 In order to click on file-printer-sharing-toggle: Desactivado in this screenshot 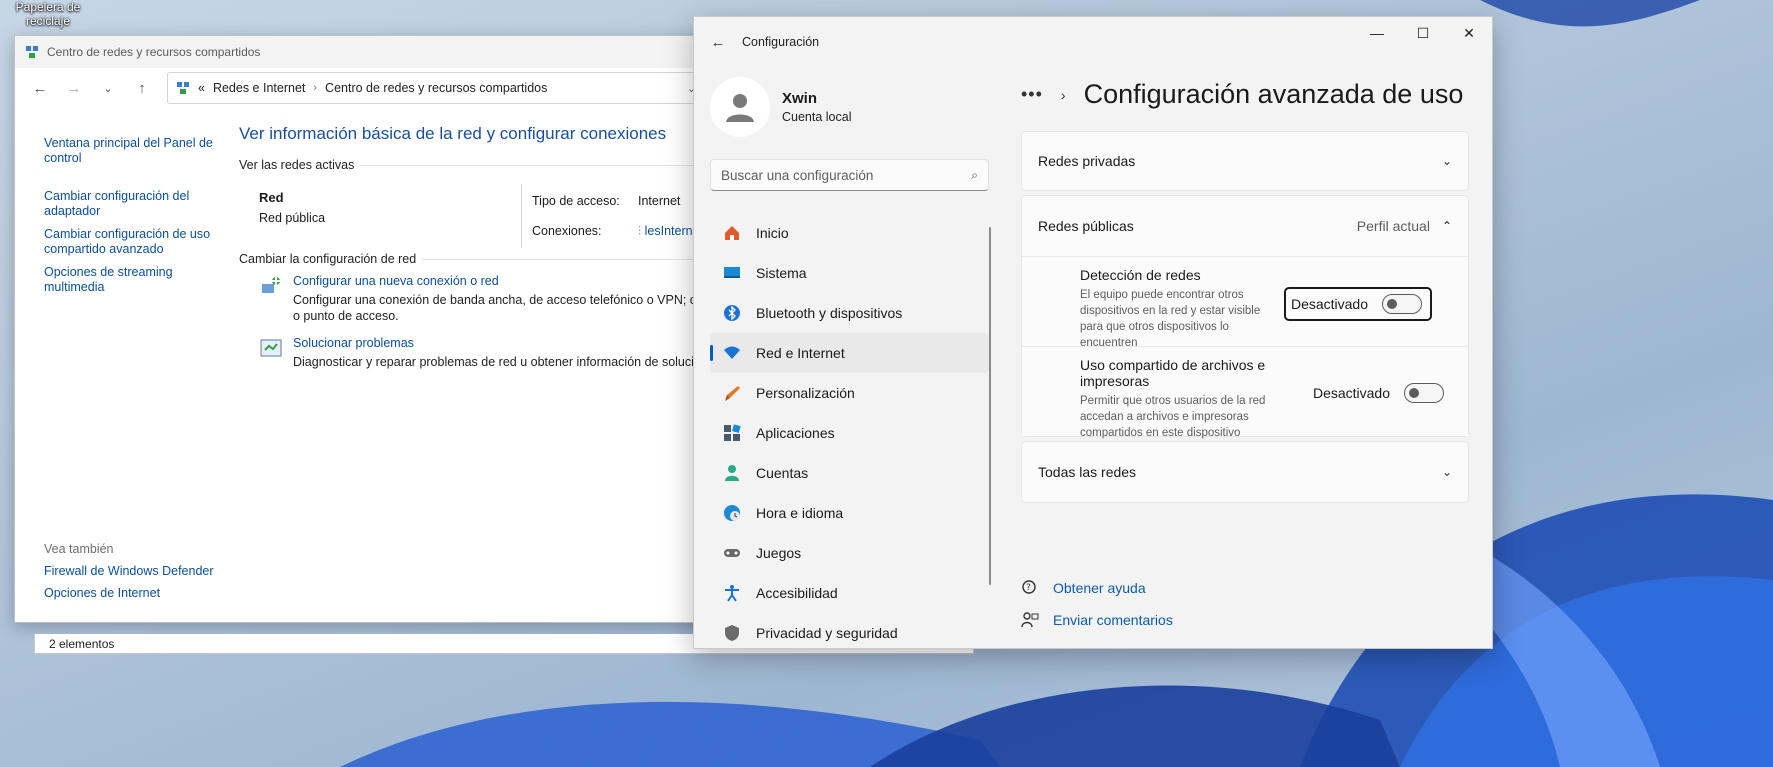, I will do `click(1378, 393)`.